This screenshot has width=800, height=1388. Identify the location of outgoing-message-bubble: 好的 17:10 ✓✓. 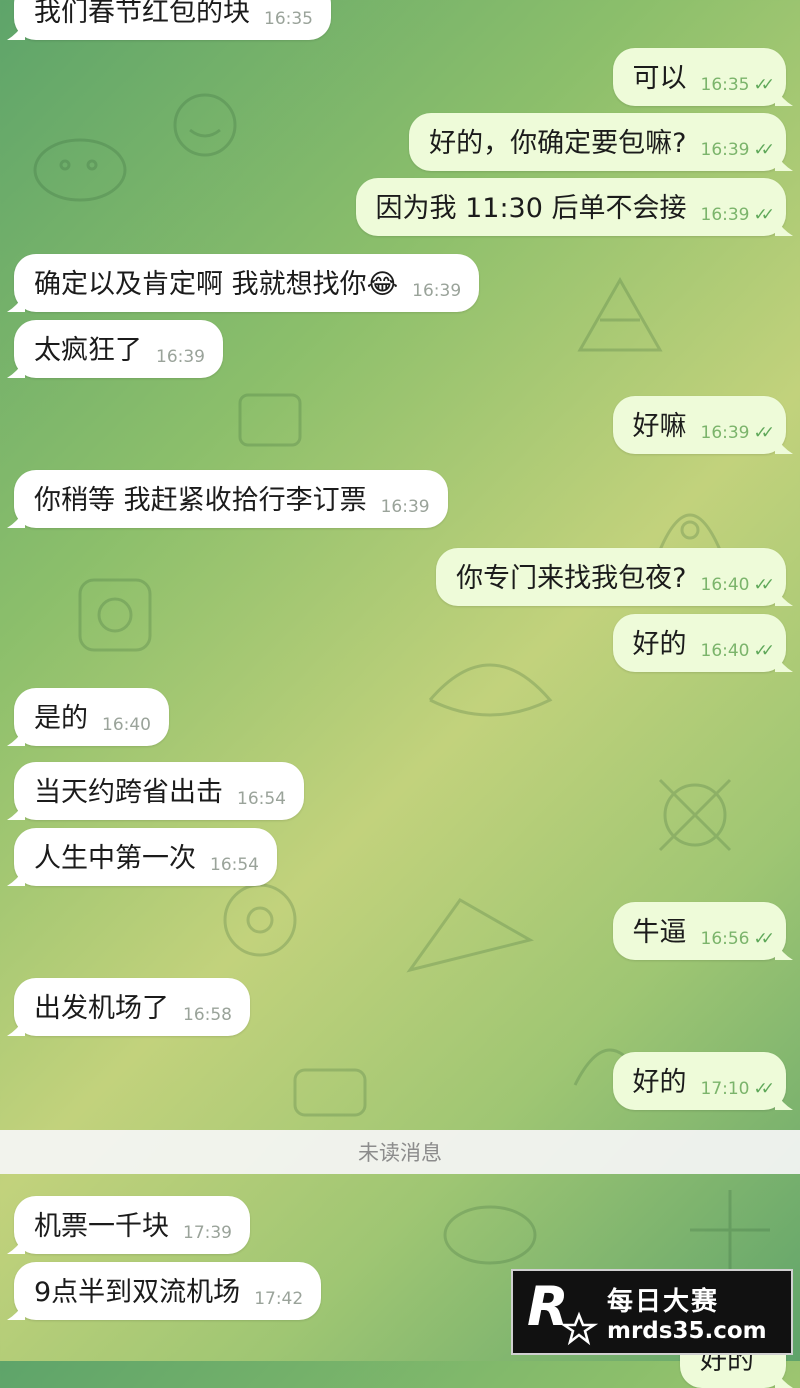
(702, 1081).